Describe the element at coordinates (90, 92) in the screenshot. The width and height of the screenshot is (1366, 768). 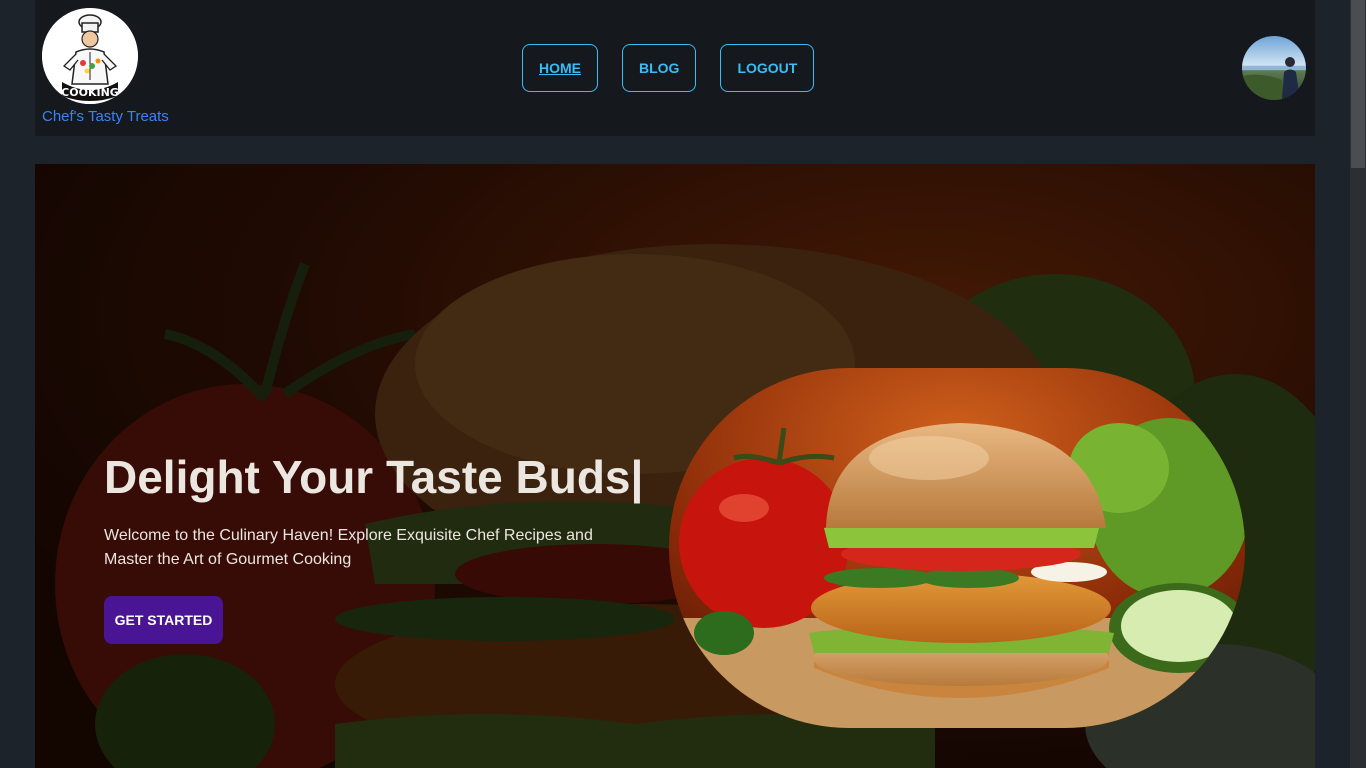
I see `logo-text: COOKING` at that location.